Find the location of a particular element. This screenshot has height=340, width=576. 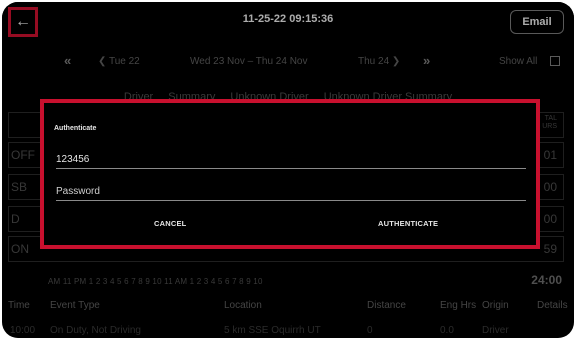

username-field-wrapper is located at coordinates (291, 159).